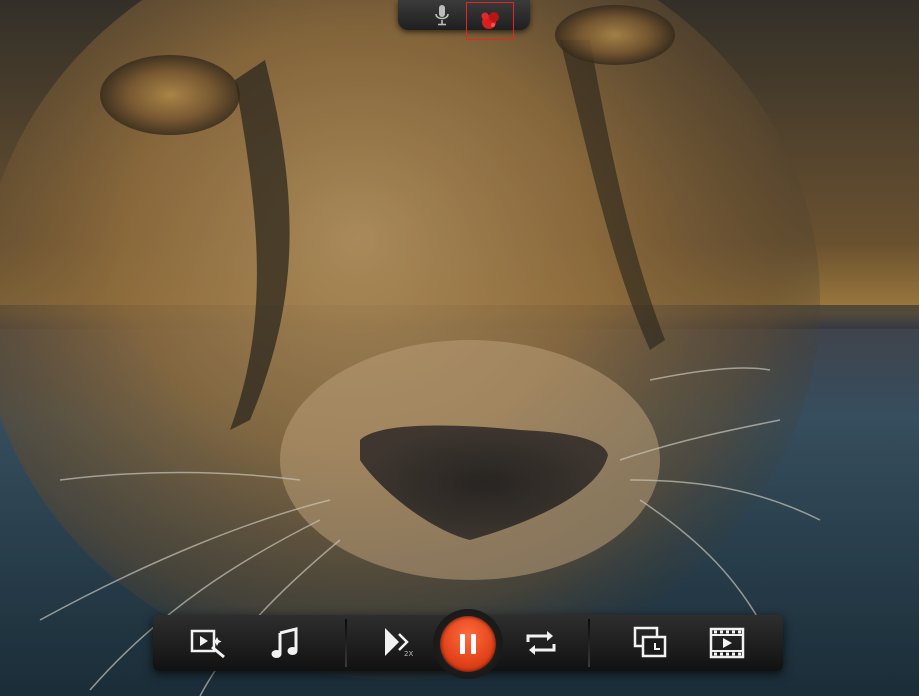 The height and width of the screenshot is (696, 919). I want to click on microphone-icon, so click(442, 15).